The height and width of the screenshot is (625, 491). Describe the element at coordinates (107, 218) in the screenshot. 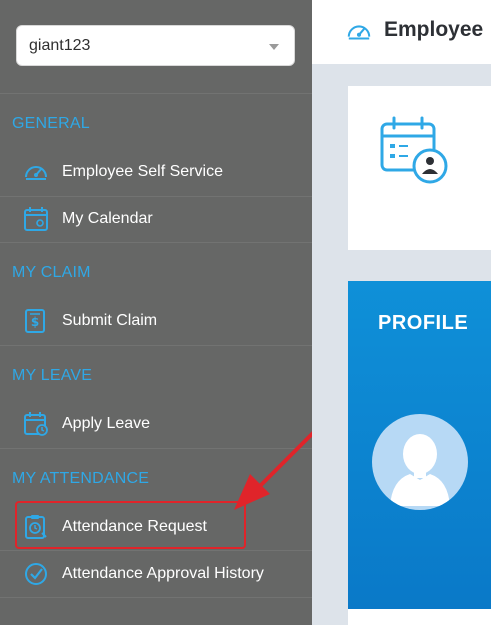

I see `sidebar-item-label: My Calendar` at that location.